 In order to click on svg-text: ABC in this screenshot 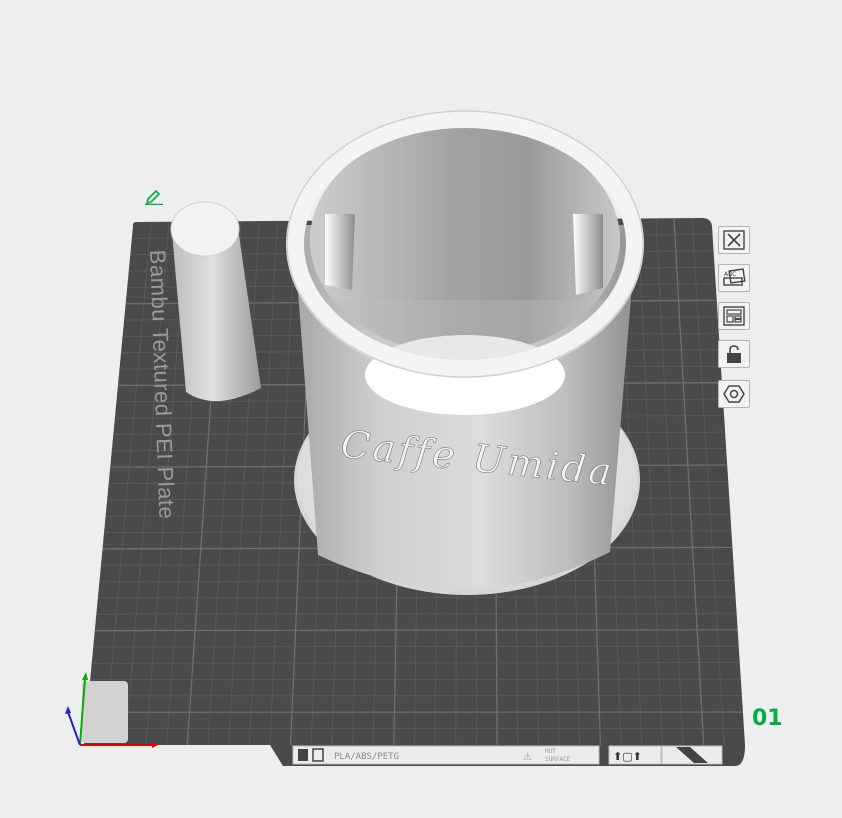, I will do `click(730, 274)`.